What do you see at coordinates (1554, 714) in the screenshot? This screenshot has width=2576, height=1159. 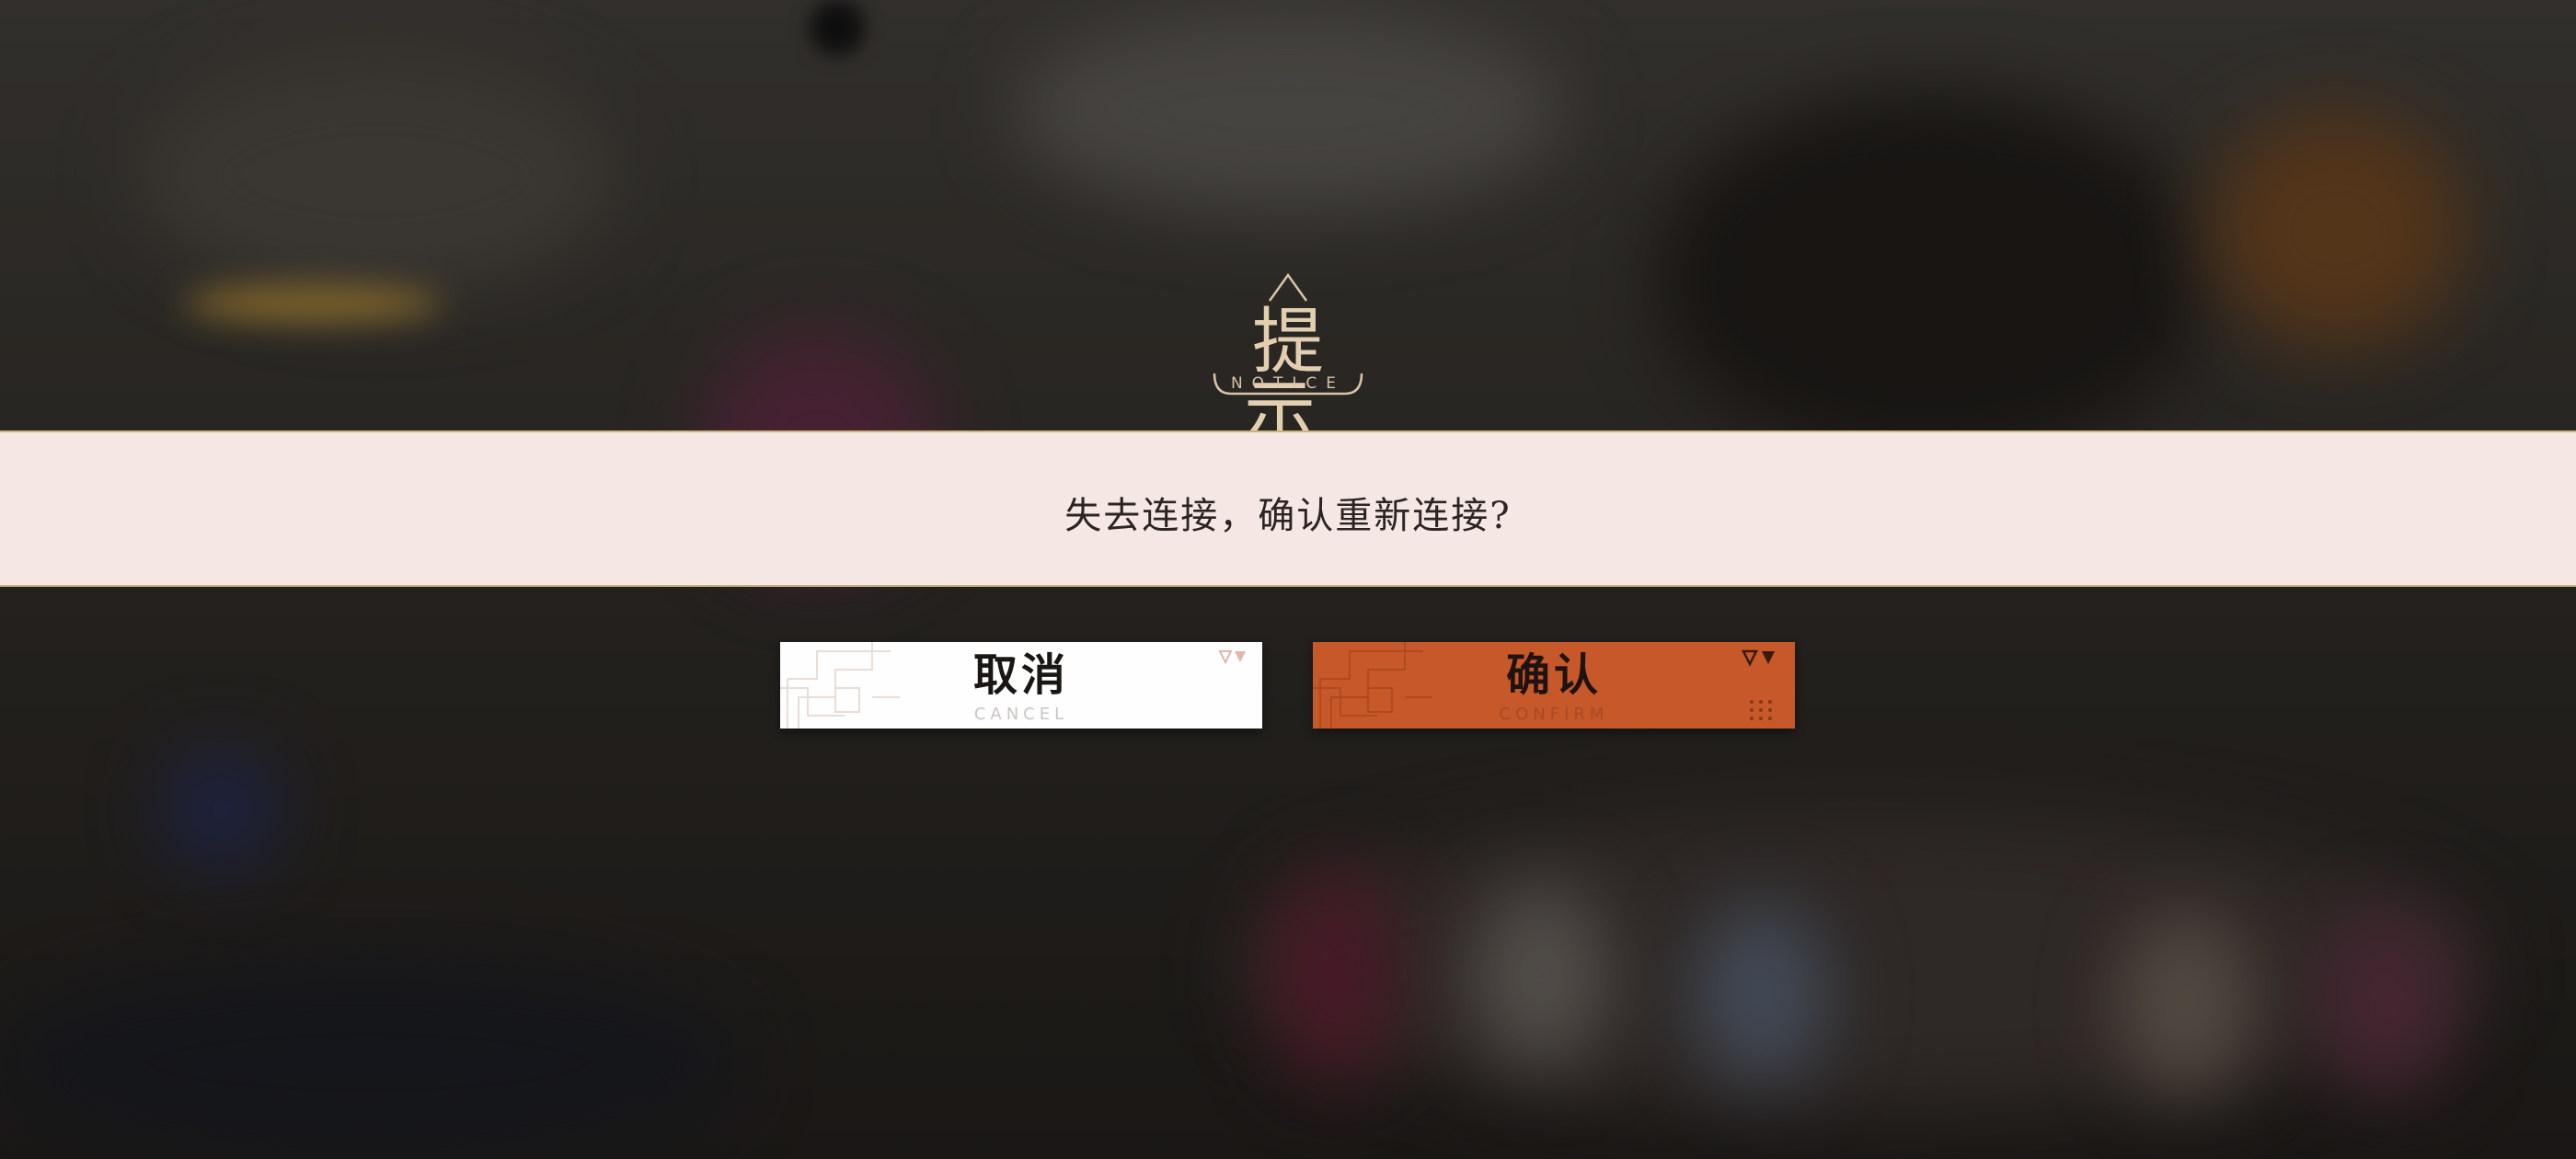 I see `confirm-sublabel: CONFIRM` at bounding box center [1554, 714].